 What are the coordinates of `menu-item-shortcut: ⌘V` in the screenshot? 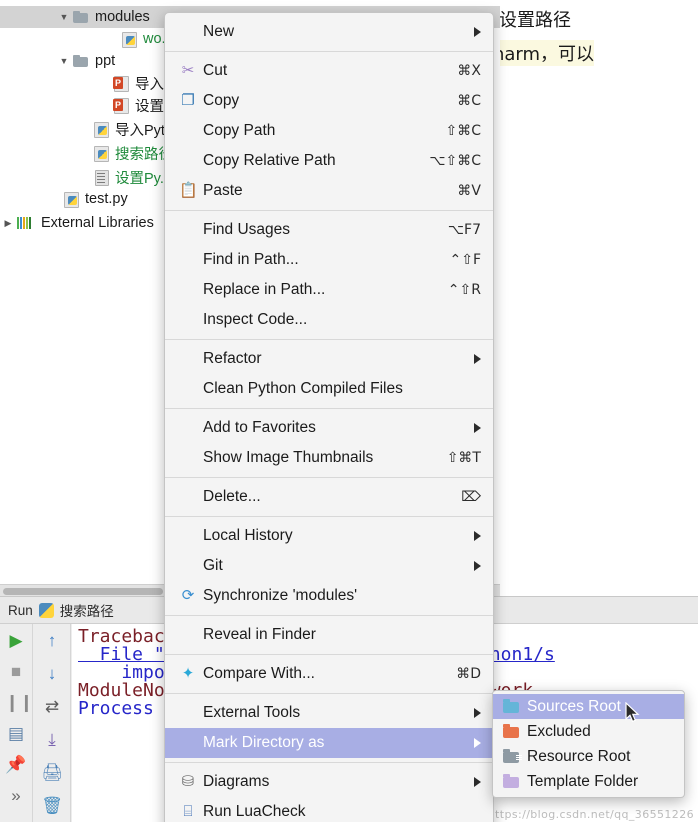 It's located at (469, 191).